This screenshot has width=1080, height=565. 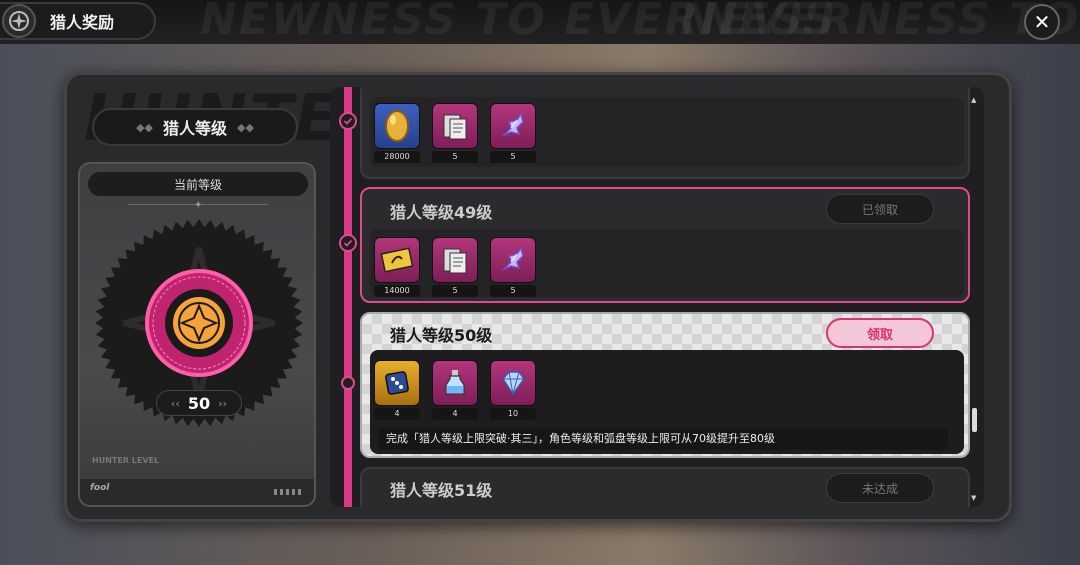 I want to click on scroll-down-icon: ▼, so click(x=973, y=498).